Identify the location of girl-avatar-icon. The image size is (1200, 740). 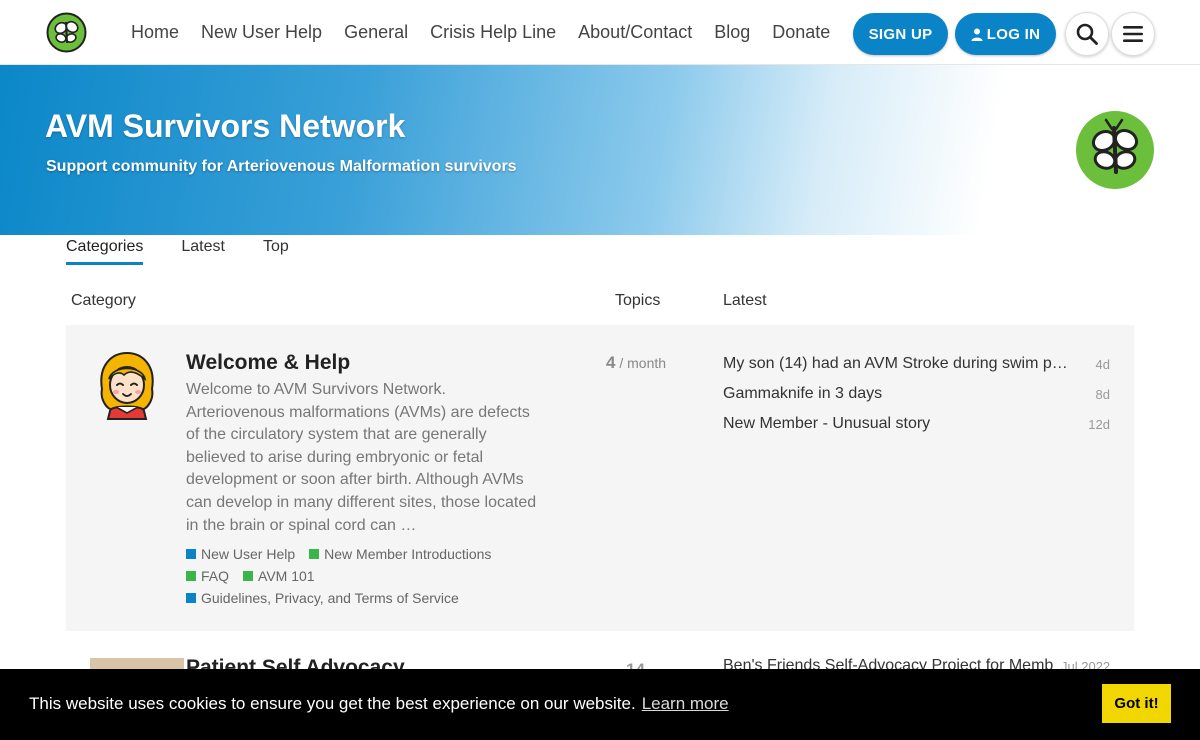
(127, 385).